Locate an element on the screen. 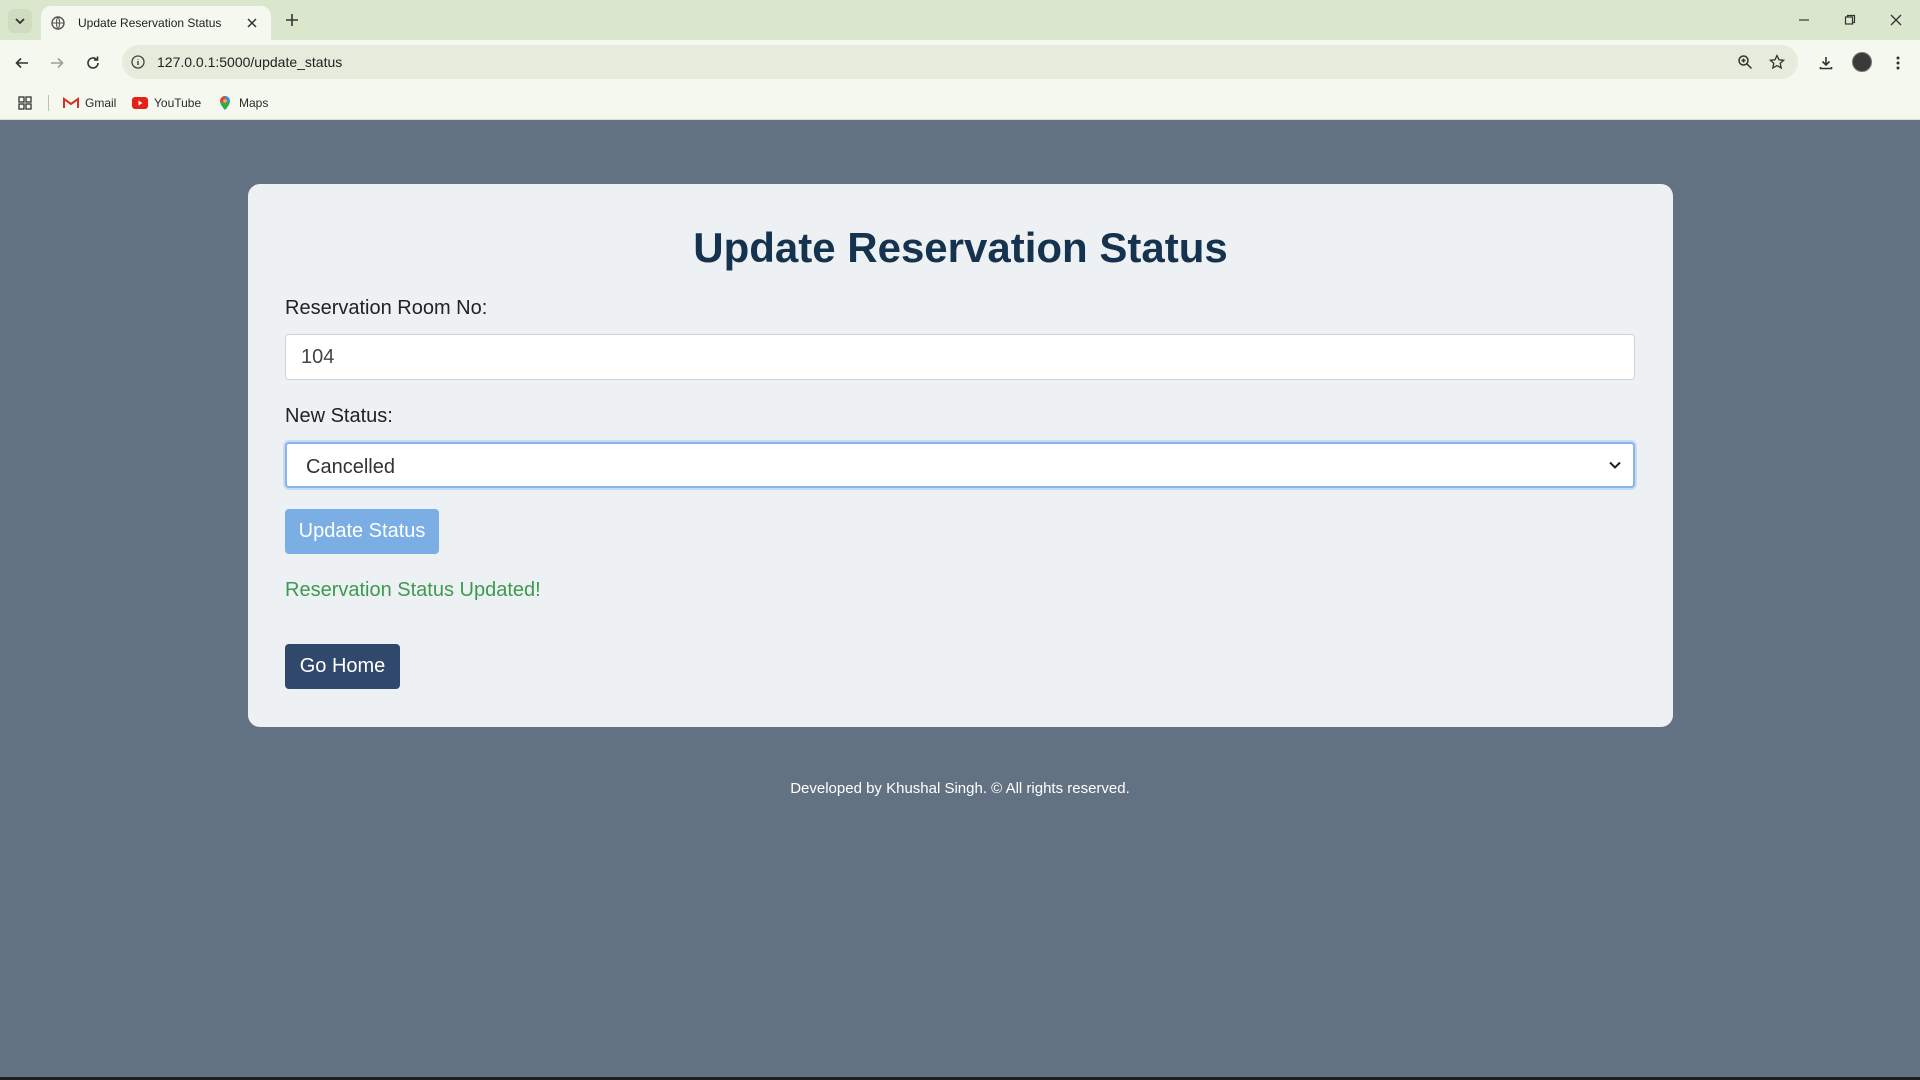  new-status-label: New Status: is located at coordinates (339, 416).